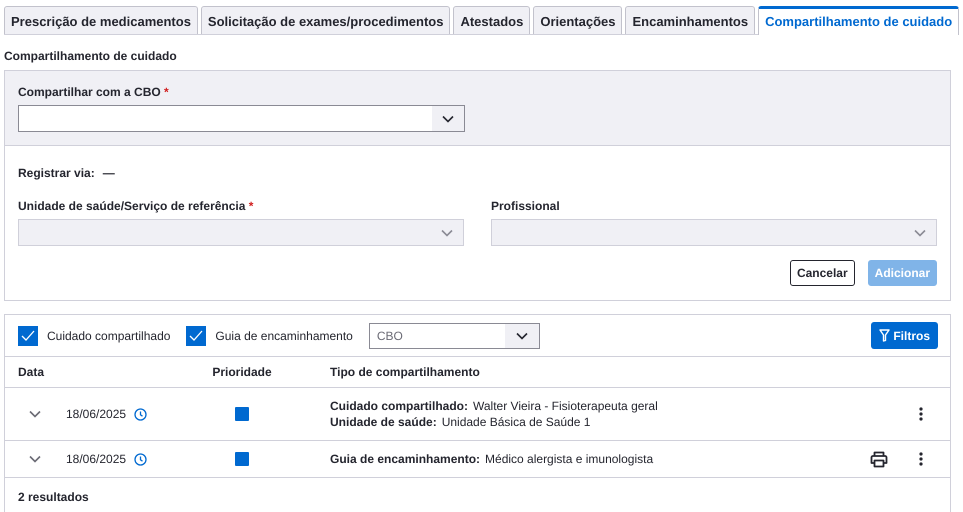 This screenshot has width=963, height=512. Describe the element at coordinates (565, 406) in the screenshot. I see `share-type-value: Walter Vieira - Fisioterapeuta geral` at that location.